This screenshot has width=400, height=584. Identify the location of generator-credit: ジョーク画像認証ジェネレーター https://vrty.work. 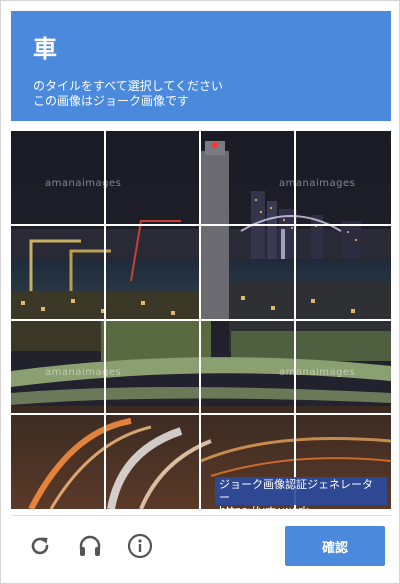
(301, 497).